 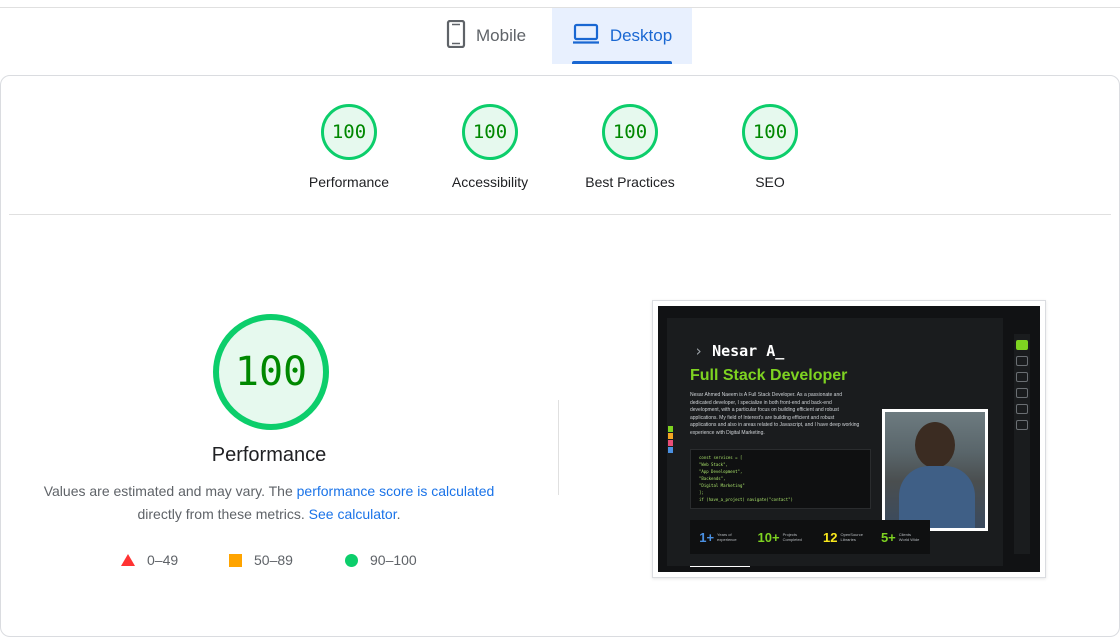 I want to click on legend-range: 50–89, so click(x=273, y=560).